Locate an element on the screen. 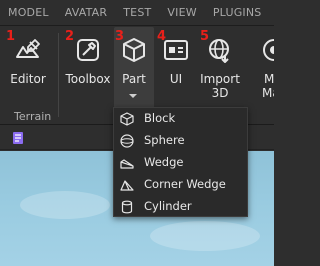 The image size is (320, 266). import-3d-label: Import is located at coordinates (220, 79).